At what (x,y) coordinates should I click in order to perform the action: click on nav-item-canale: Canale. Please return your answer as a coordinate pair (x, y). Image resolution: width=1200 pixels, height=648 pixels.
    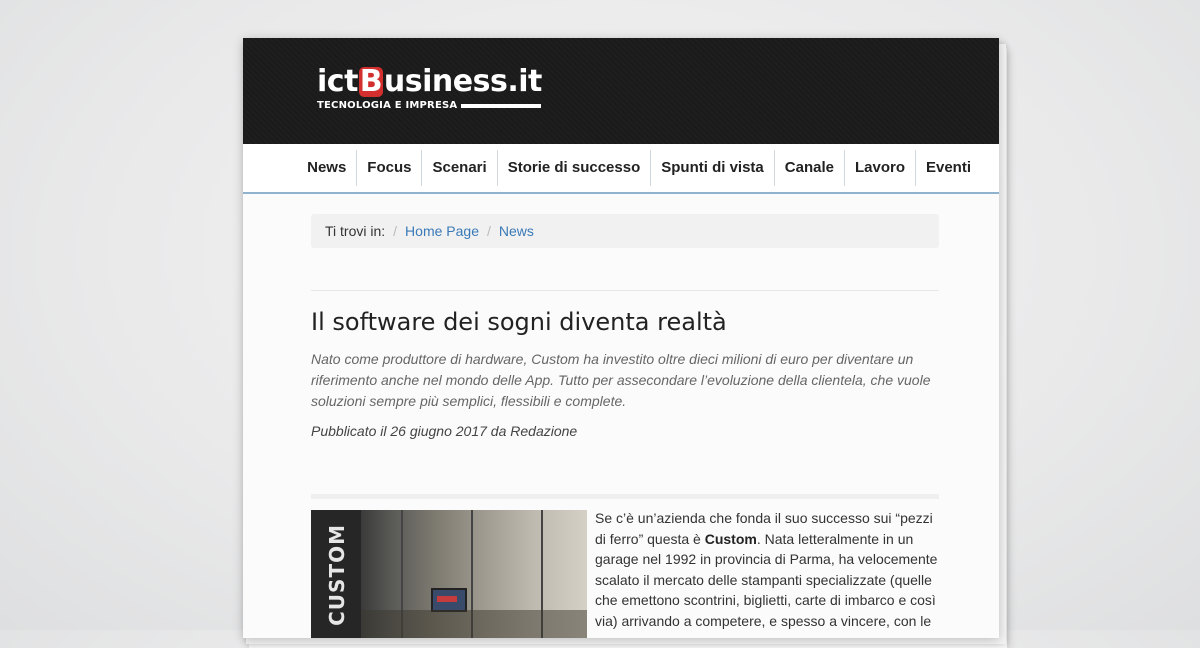
    Looking at the image, I should click on (808, 168).